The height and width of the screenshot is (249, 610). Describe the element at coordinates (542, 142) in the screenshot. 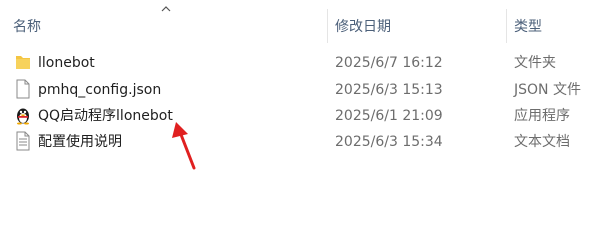

I see `file-type: 文本文档` at that location.